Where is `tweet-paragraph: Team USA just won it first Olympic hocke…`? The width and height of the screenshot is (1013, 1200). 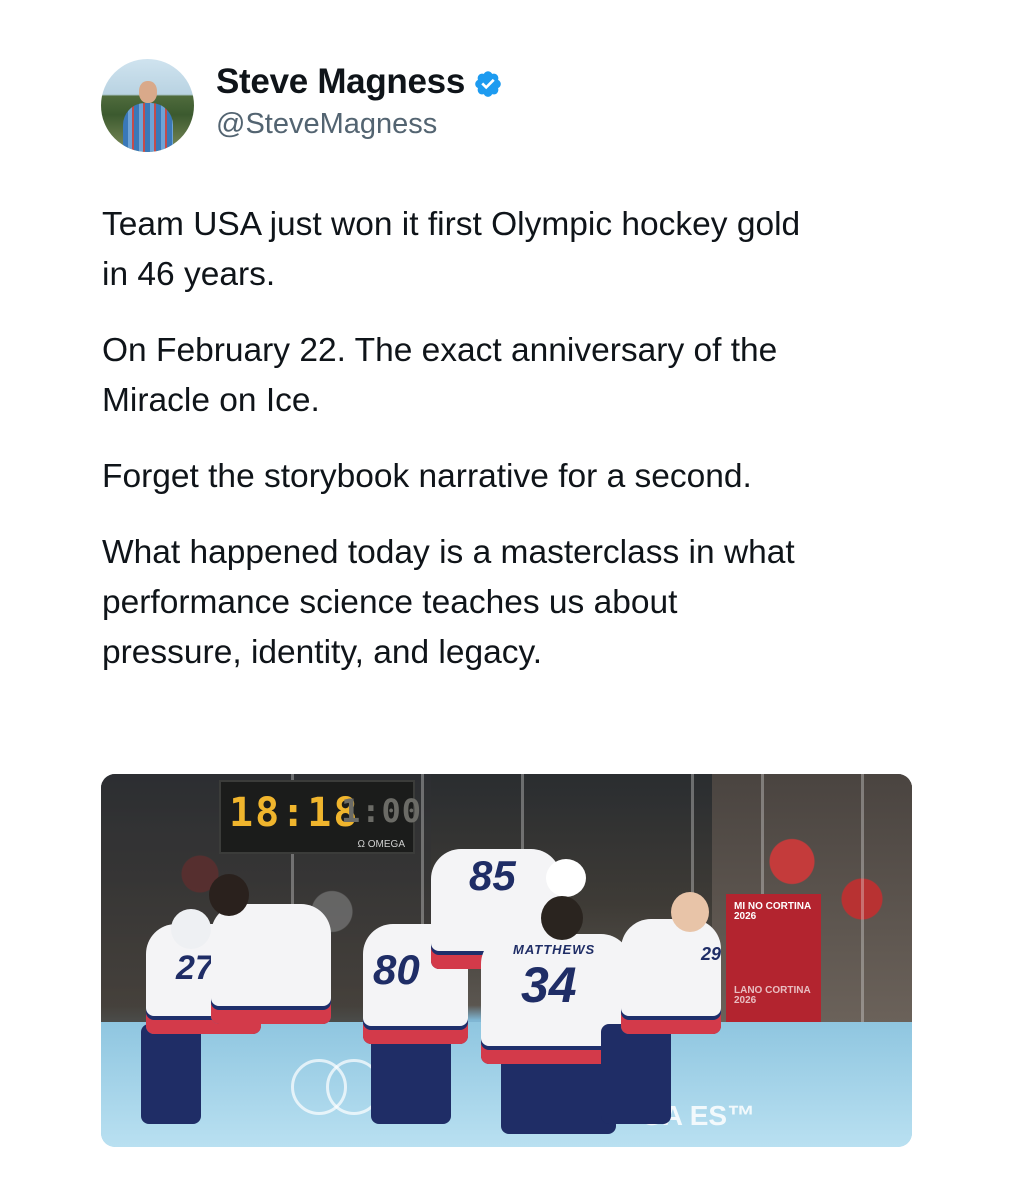
tweet-paragraph: Team USA just won it first Olympic hocke… is located at coordinates (451, 249).